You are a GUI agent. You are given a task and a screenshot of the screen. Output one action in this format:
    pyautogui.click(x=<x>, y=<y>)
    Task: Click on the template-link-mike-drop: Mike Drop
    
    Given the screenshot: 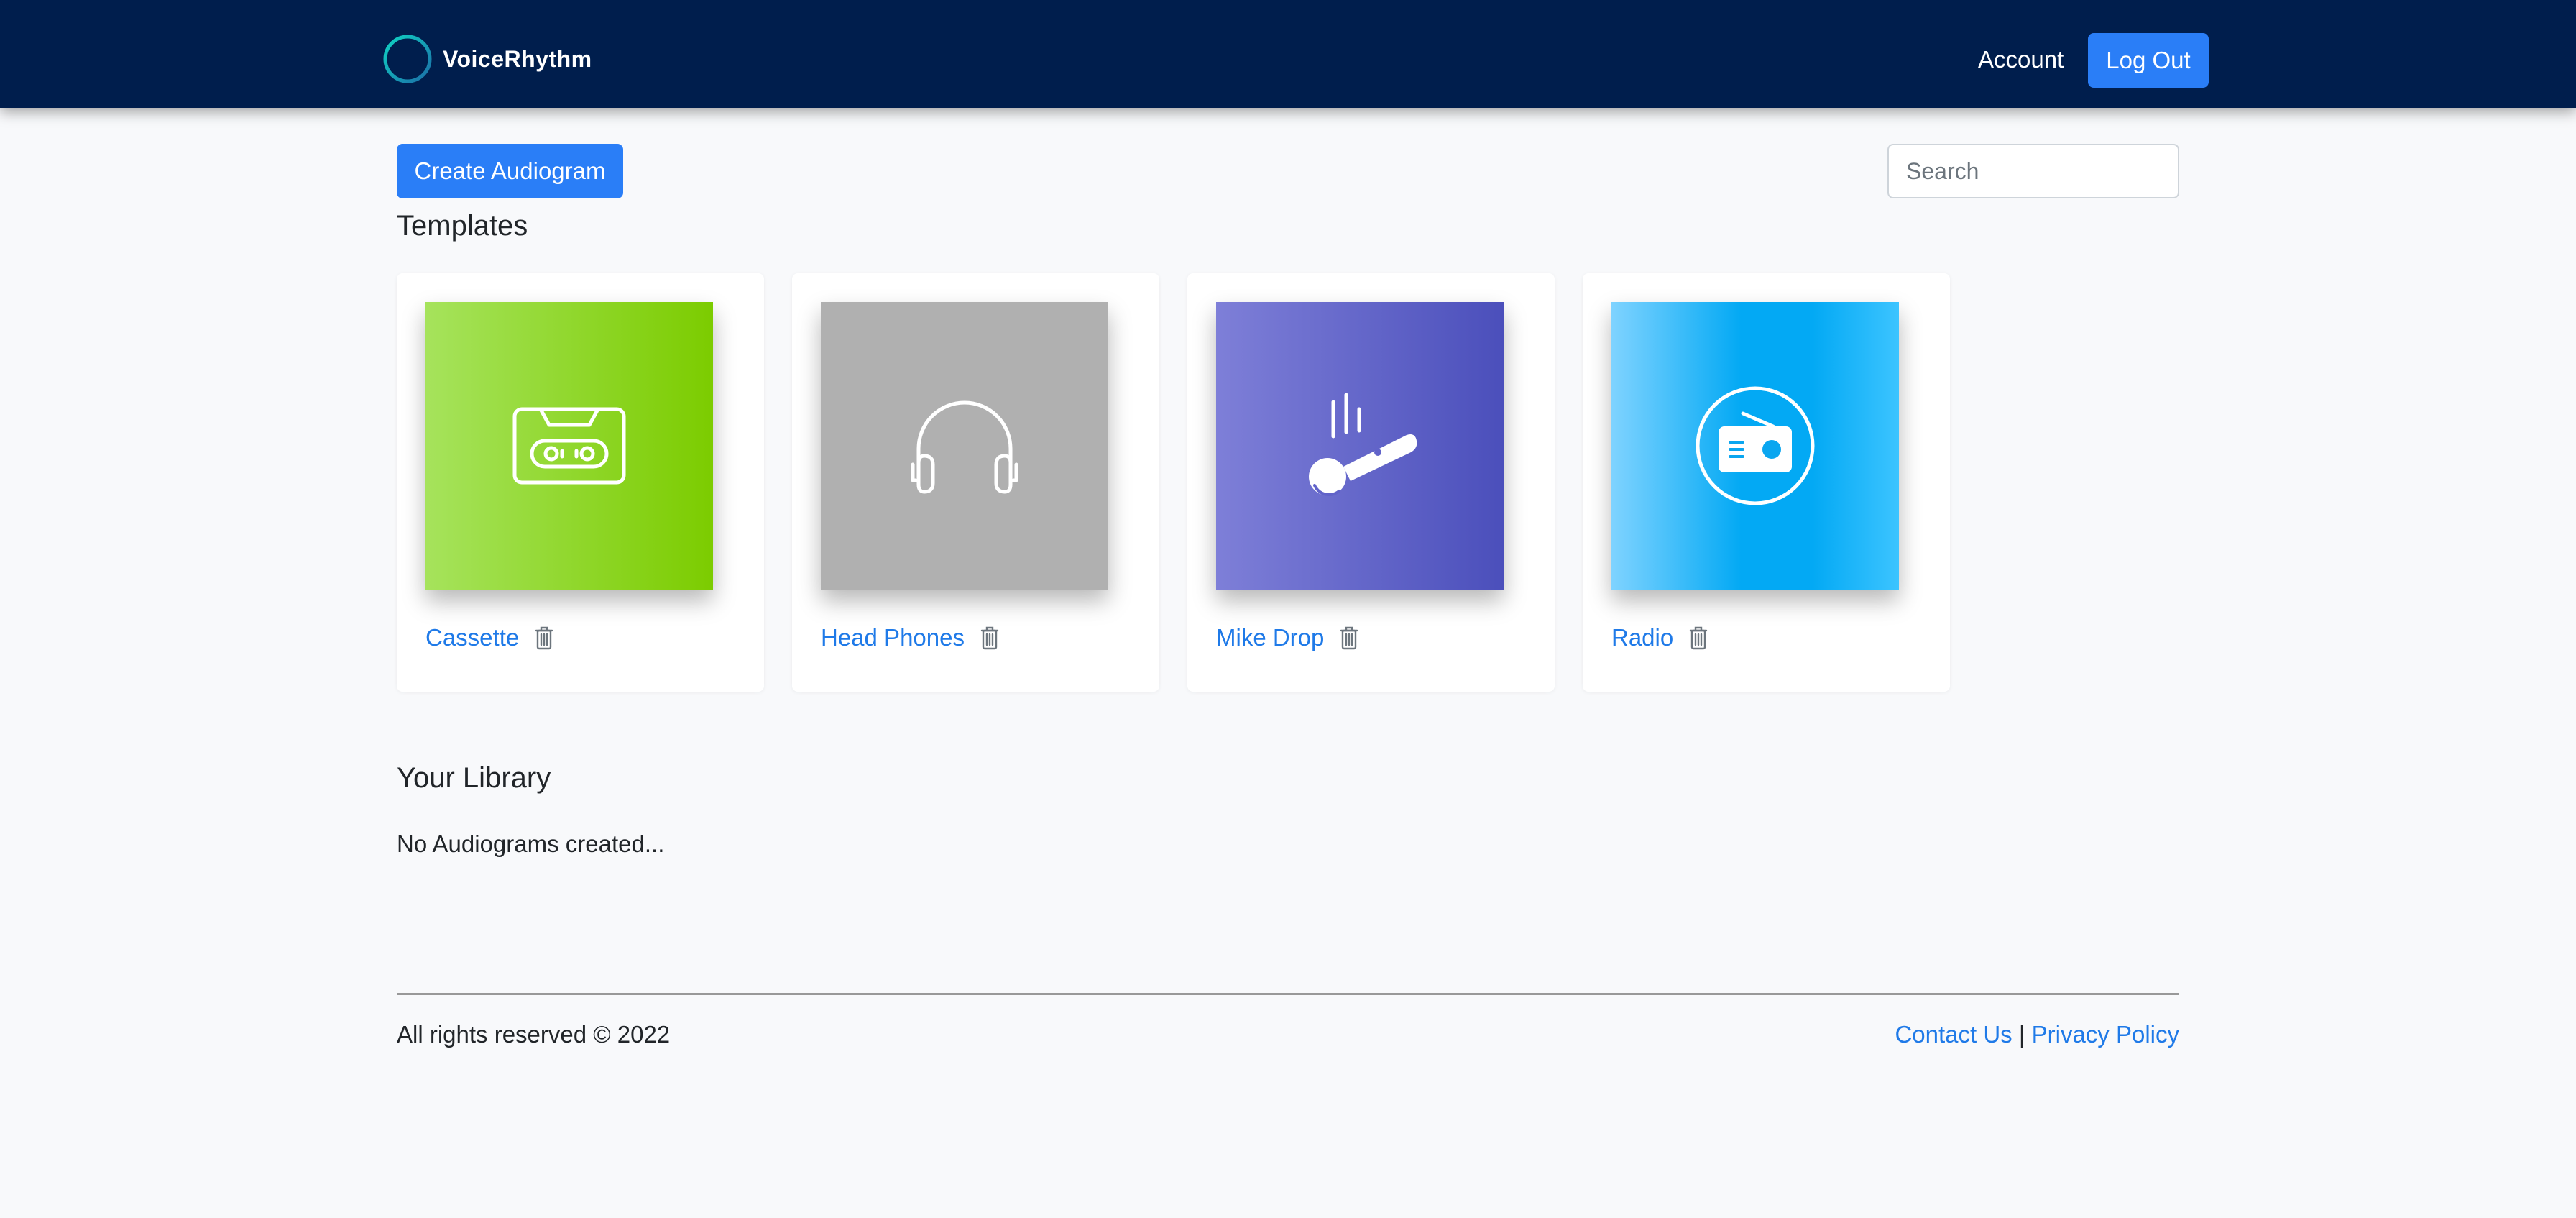 What is the action you would take?
    pyautogui.click(x=1270, y=638)
    